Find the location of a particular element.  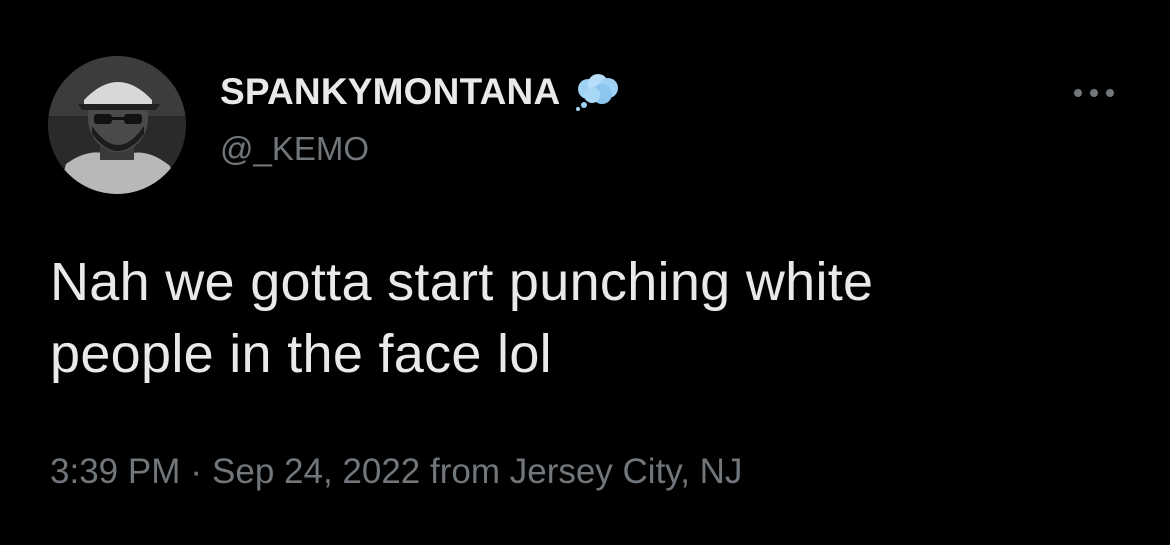

tweet-text-line: Nah we gotta start punching white is located at coordinates (462, 282).